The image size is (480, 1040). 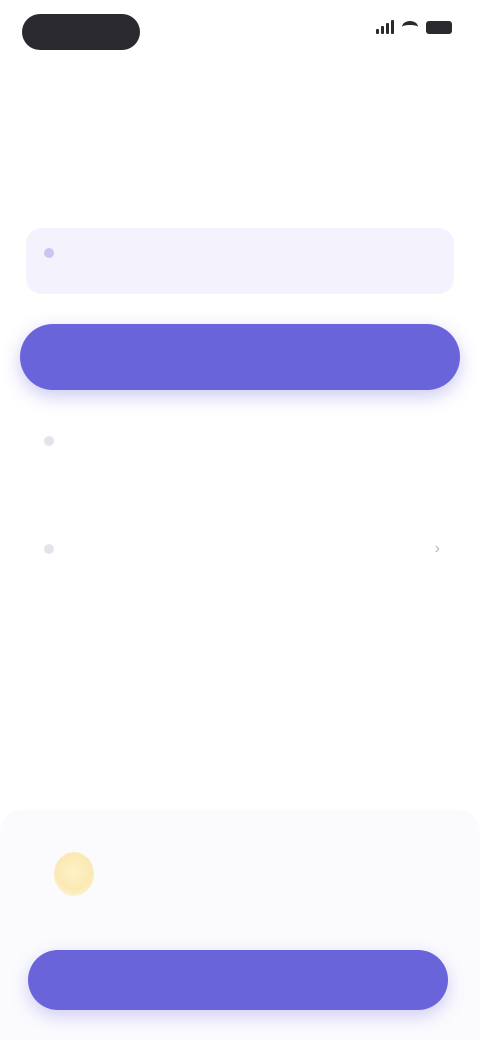 What do you see at coordinates (240, 877) in the screenshot?
I see `notice` at bounding box center [240, 877].